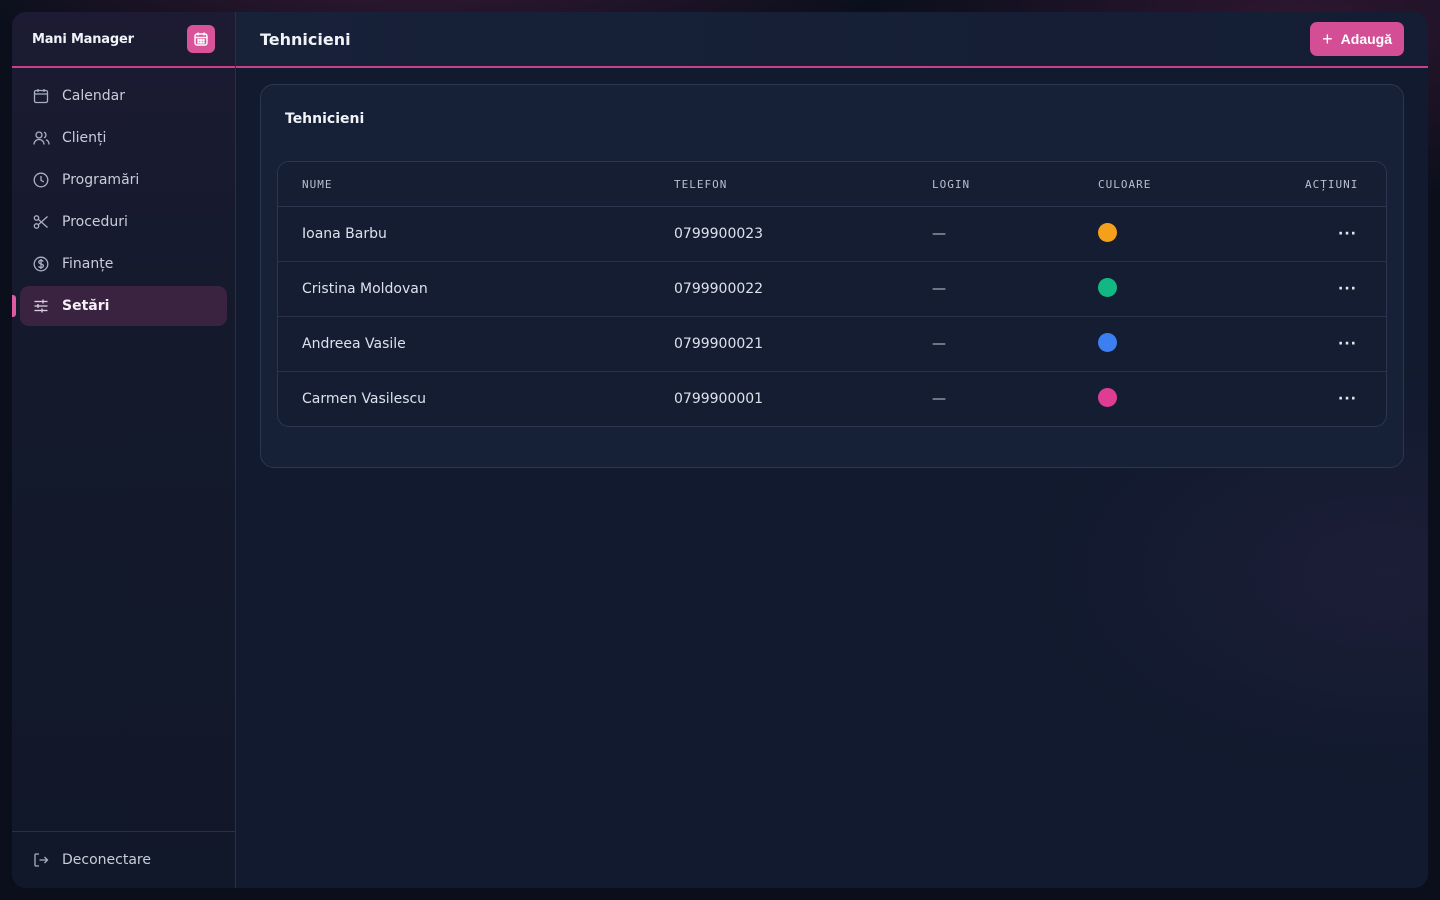 The height and width of the screenshot is (900, 1440). Describe the element at coordinates (325, 119) in the screenshot. I see `card-title: Tehnicieni` at that location.